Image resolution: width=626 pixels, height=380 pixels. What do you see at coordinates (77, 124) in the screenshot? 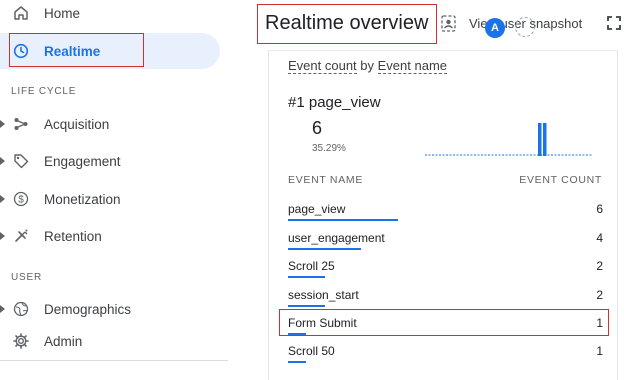
I see `sidebar-item-acquisition-label: Acquisition` at bounding box center [77, 124].